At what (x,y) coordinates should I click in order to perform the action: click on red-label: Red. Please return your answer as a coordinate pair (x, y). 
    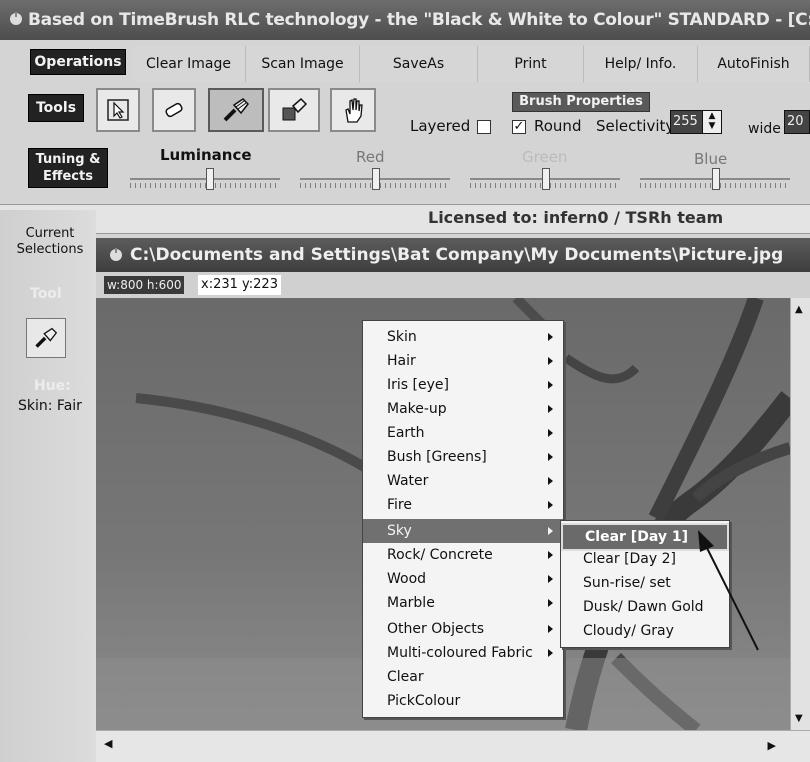
    Looking at the image, I should click on (370, 157).